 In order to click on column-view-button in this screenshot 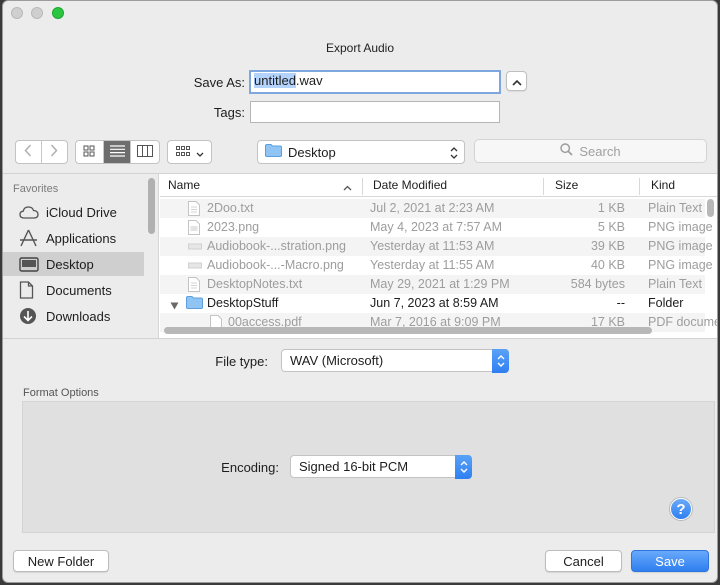, I will do `click(145, 152)`.